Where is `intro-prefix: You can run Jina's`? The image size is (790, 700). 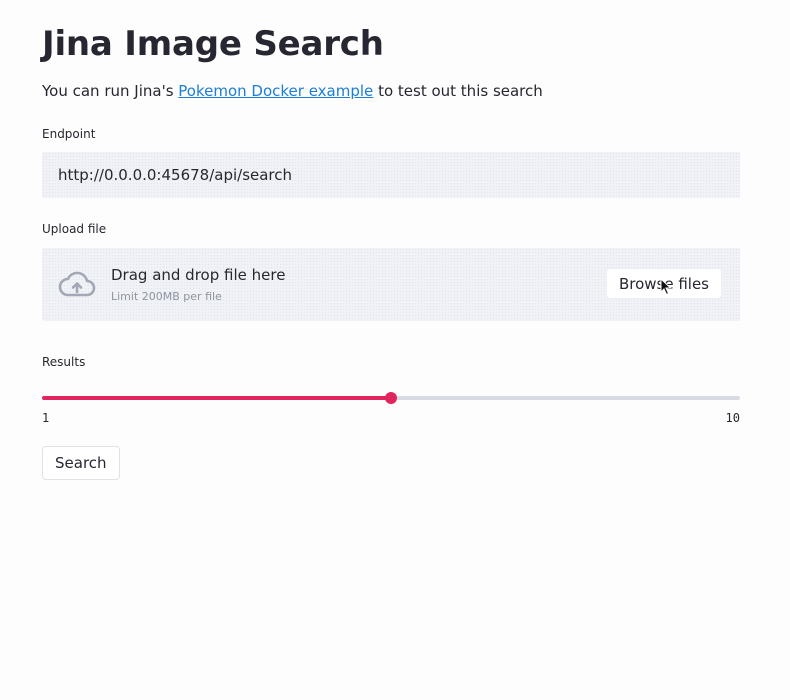 intro-prefix: You can run Jina's is located at coordinates (110, 91).